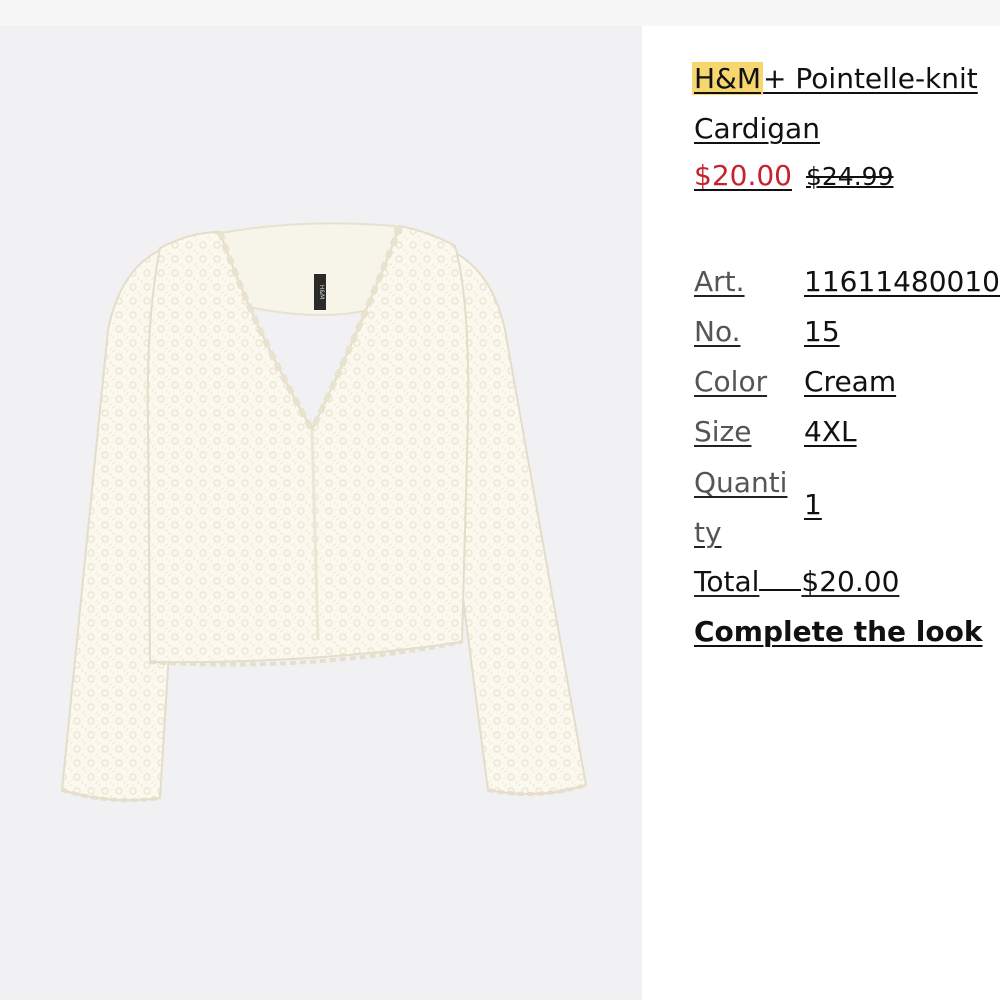 The height and width of the screenshot is (1000, 1000). Describe the element at coordinates (727, 581) in the screenshot. I see `total-label-text: Total` at that location.